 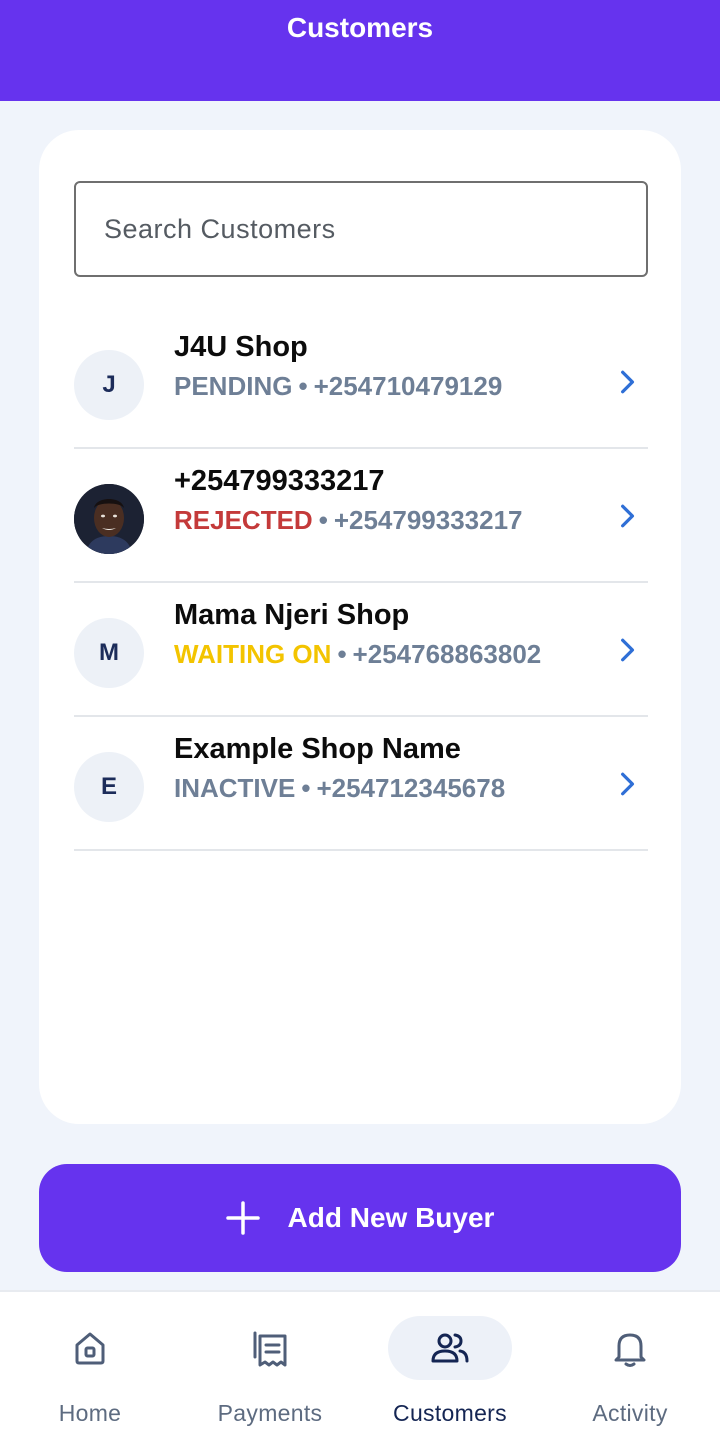 I want to click on nav-item-customers: Customers, so click(x=450, y=1369).